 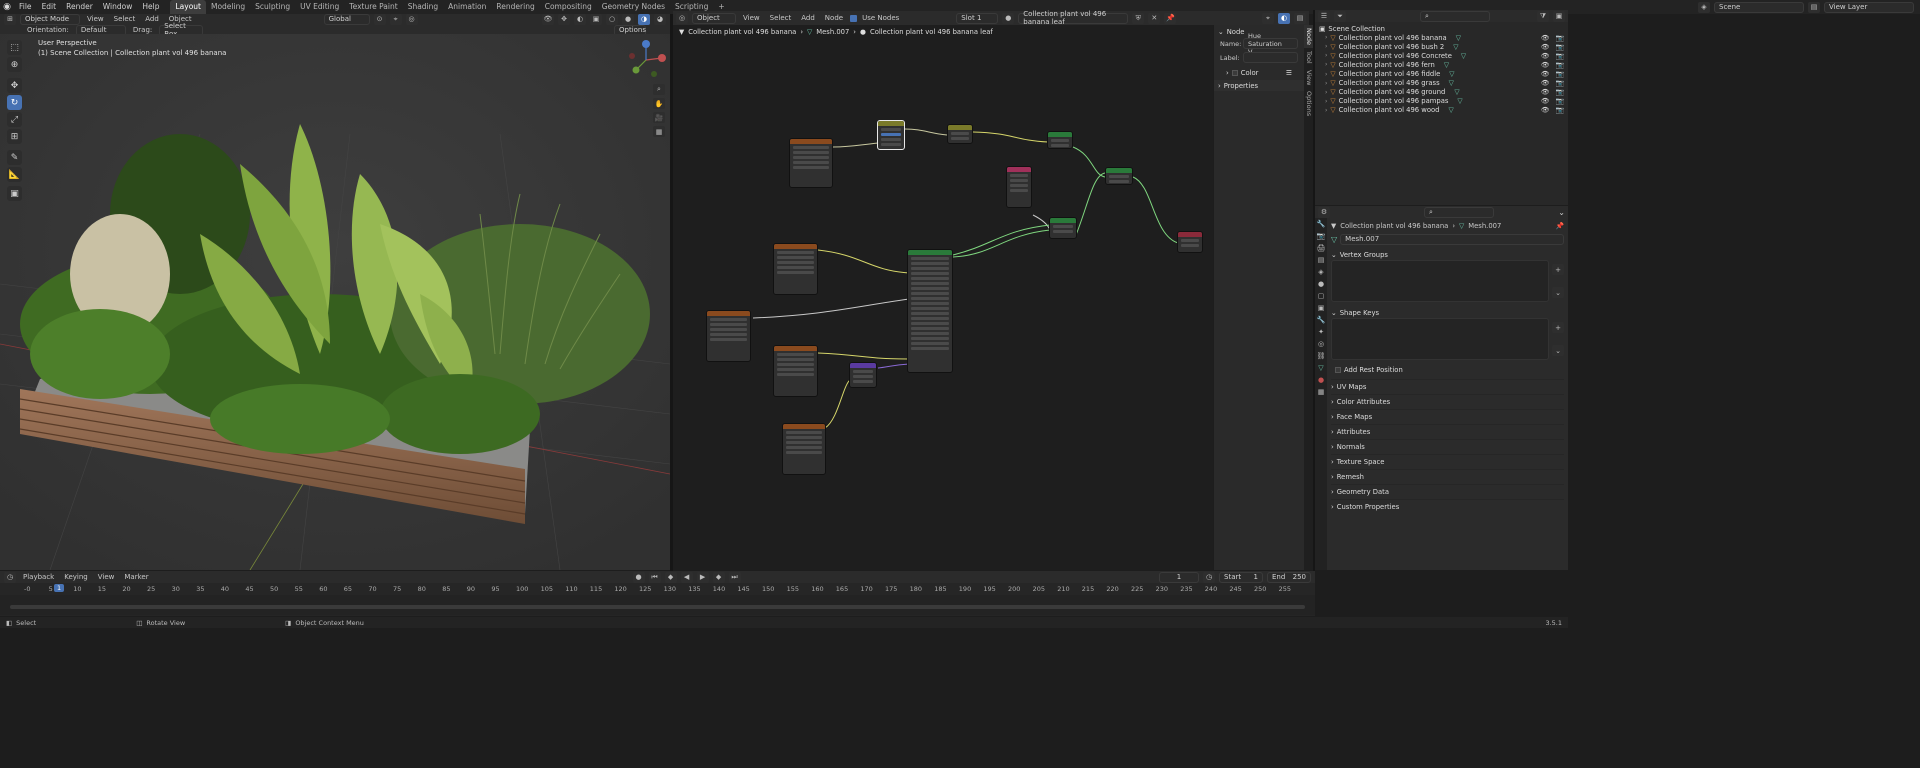 I want to click on tab-compositing: Compositing, so click(x=568, y=7).